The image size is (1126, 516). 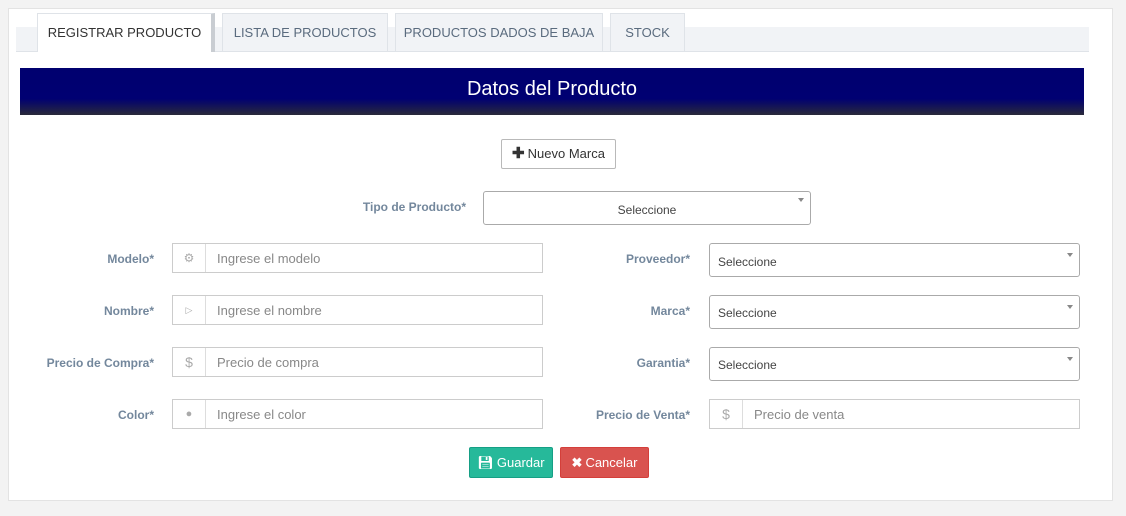 I want to click on precio-venta-field: $, so click(x=894, y=414).